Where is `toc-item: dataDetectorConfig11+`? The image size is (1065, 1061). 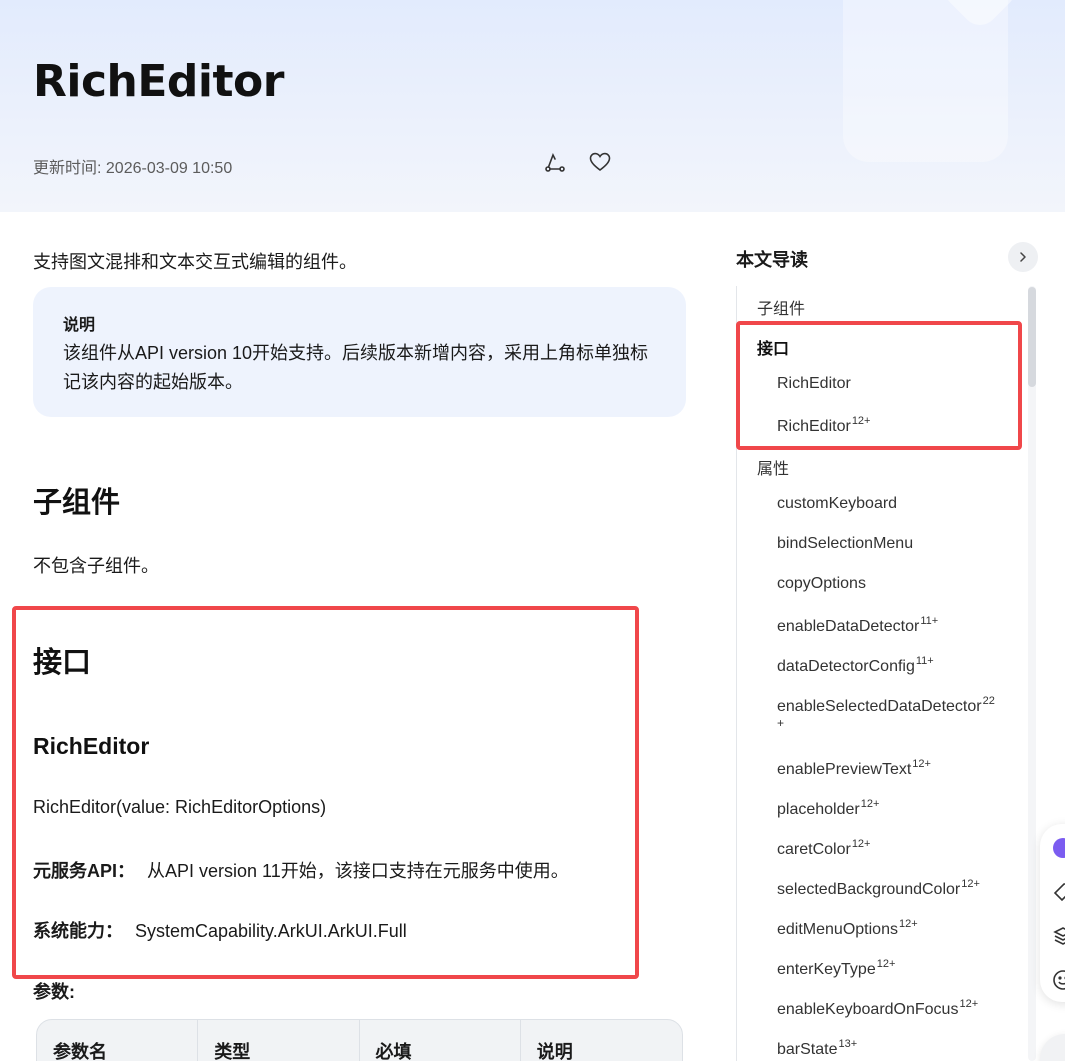 toc-item: dataDetectorConfig11+ is located at coordinates (855, 665).